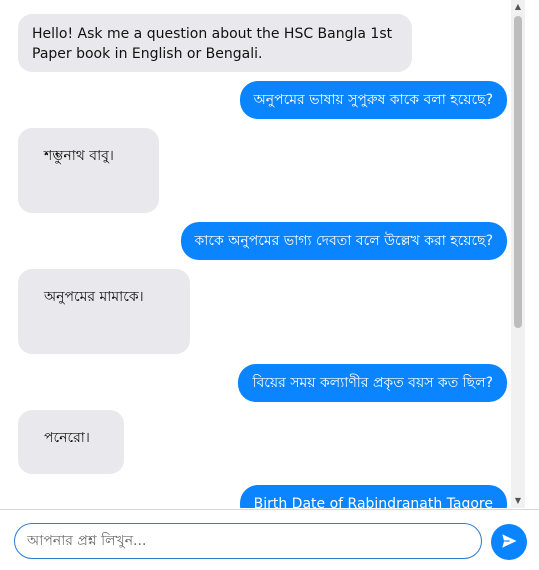 The width and height of the screenshot is (539, 570). I want to click on user-message: বিয়ের সময় কল্যাণীর প্রকৃত বয়স কত ছিল?, so click(372, 383).